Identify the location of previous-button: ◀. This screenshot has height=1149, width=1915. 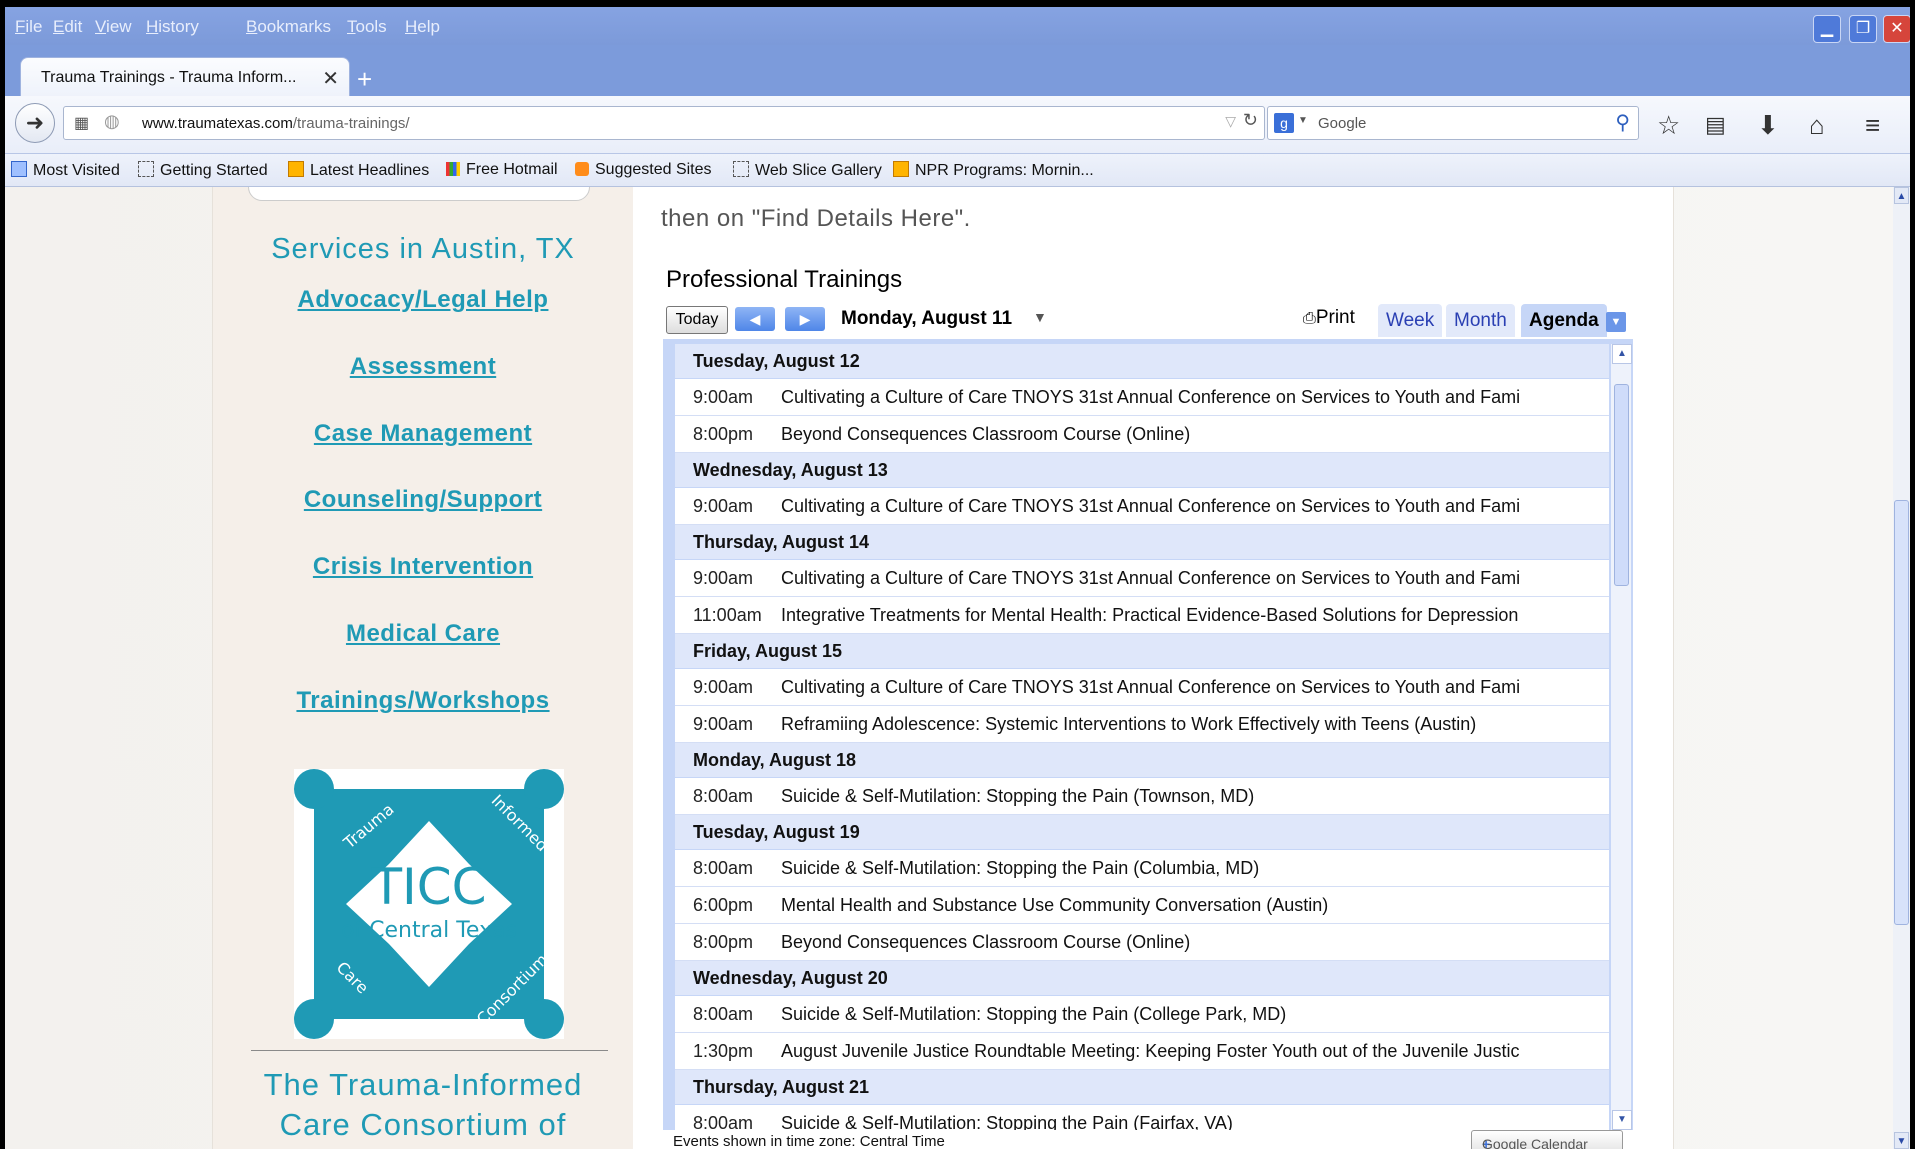
(755, 319).